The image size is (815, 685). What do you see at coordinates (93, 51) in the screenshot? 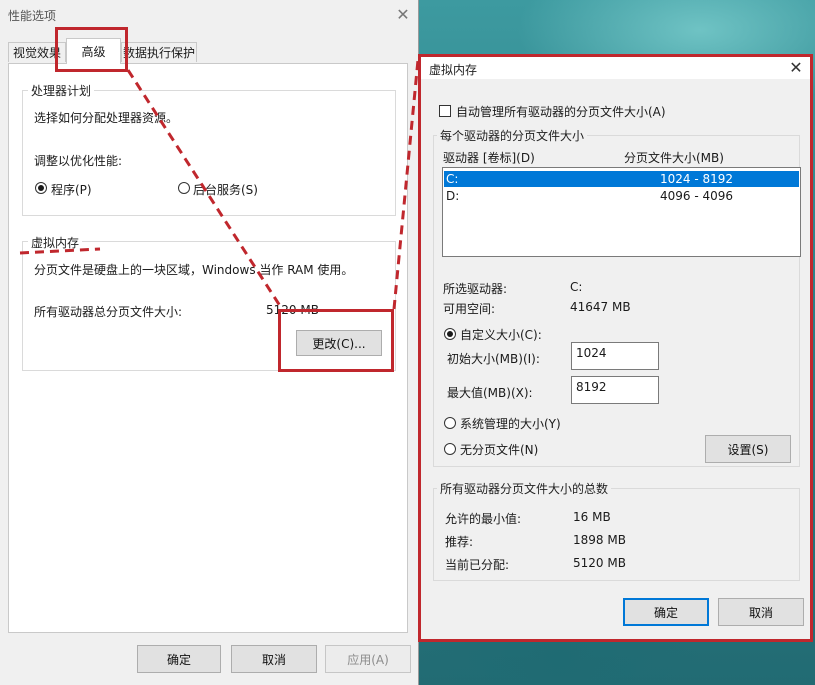
I see `tab-advanced: 高级` at bounding box center [93, 51].